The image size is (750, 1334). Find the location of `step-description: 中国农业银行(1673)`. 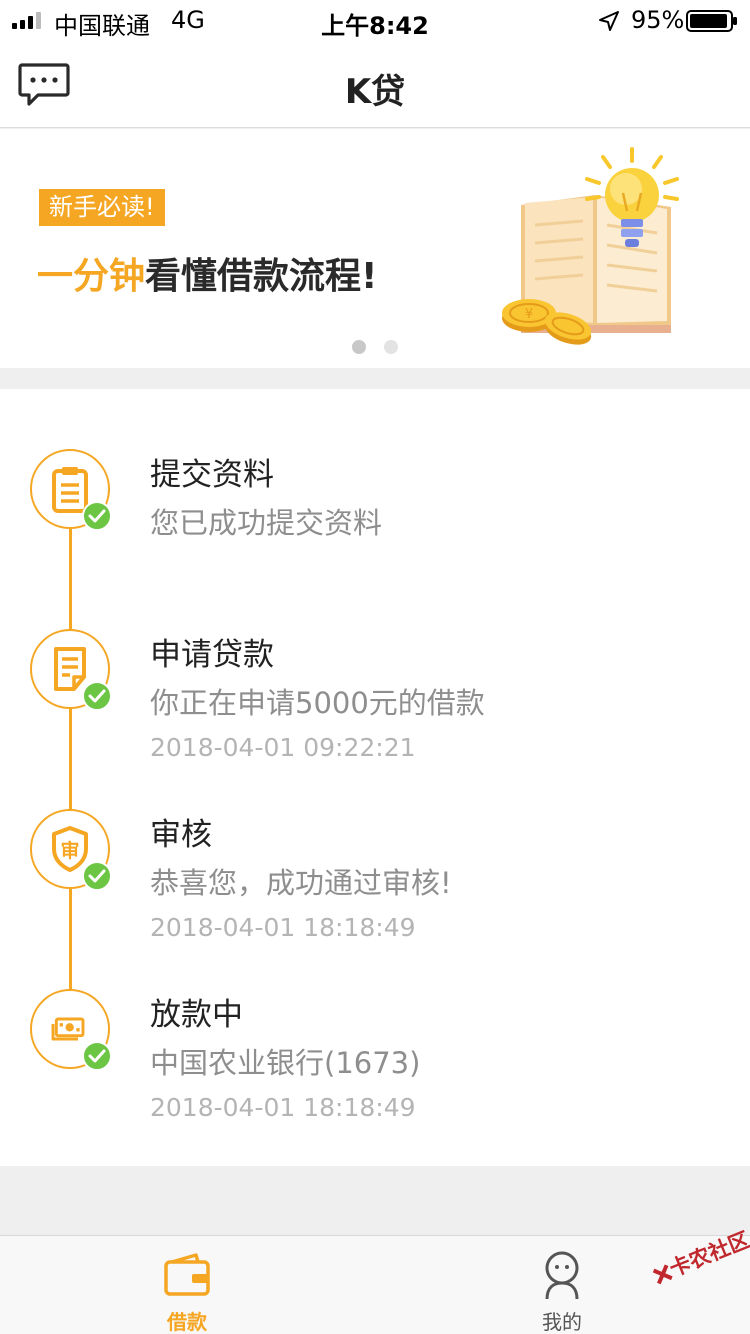

step-description: 中国农业银行(1673) is located at coordinates (285, 1063).